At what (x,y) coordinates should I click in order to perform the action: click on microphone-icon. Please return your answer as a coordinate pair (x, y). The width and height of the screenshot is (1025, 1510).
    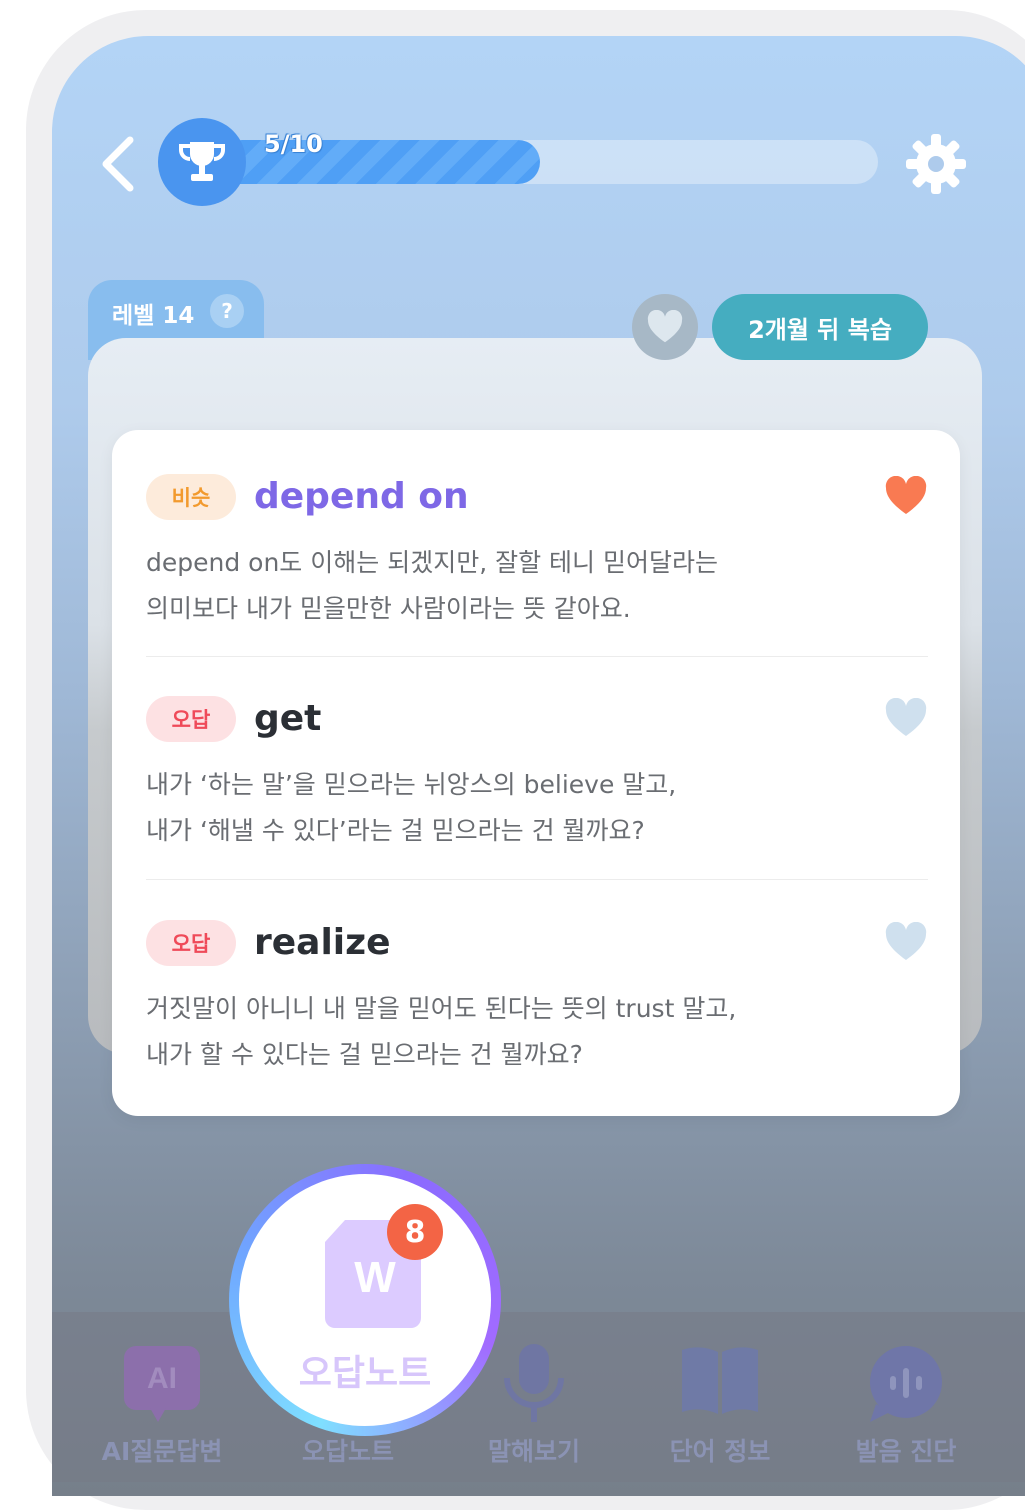
    Looking at the image, I should click on (534, 1383).